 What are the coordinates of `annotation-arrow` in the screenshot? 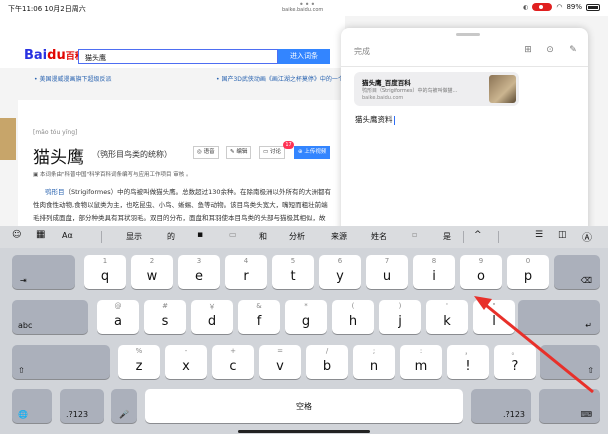 It's located at (534, 345).